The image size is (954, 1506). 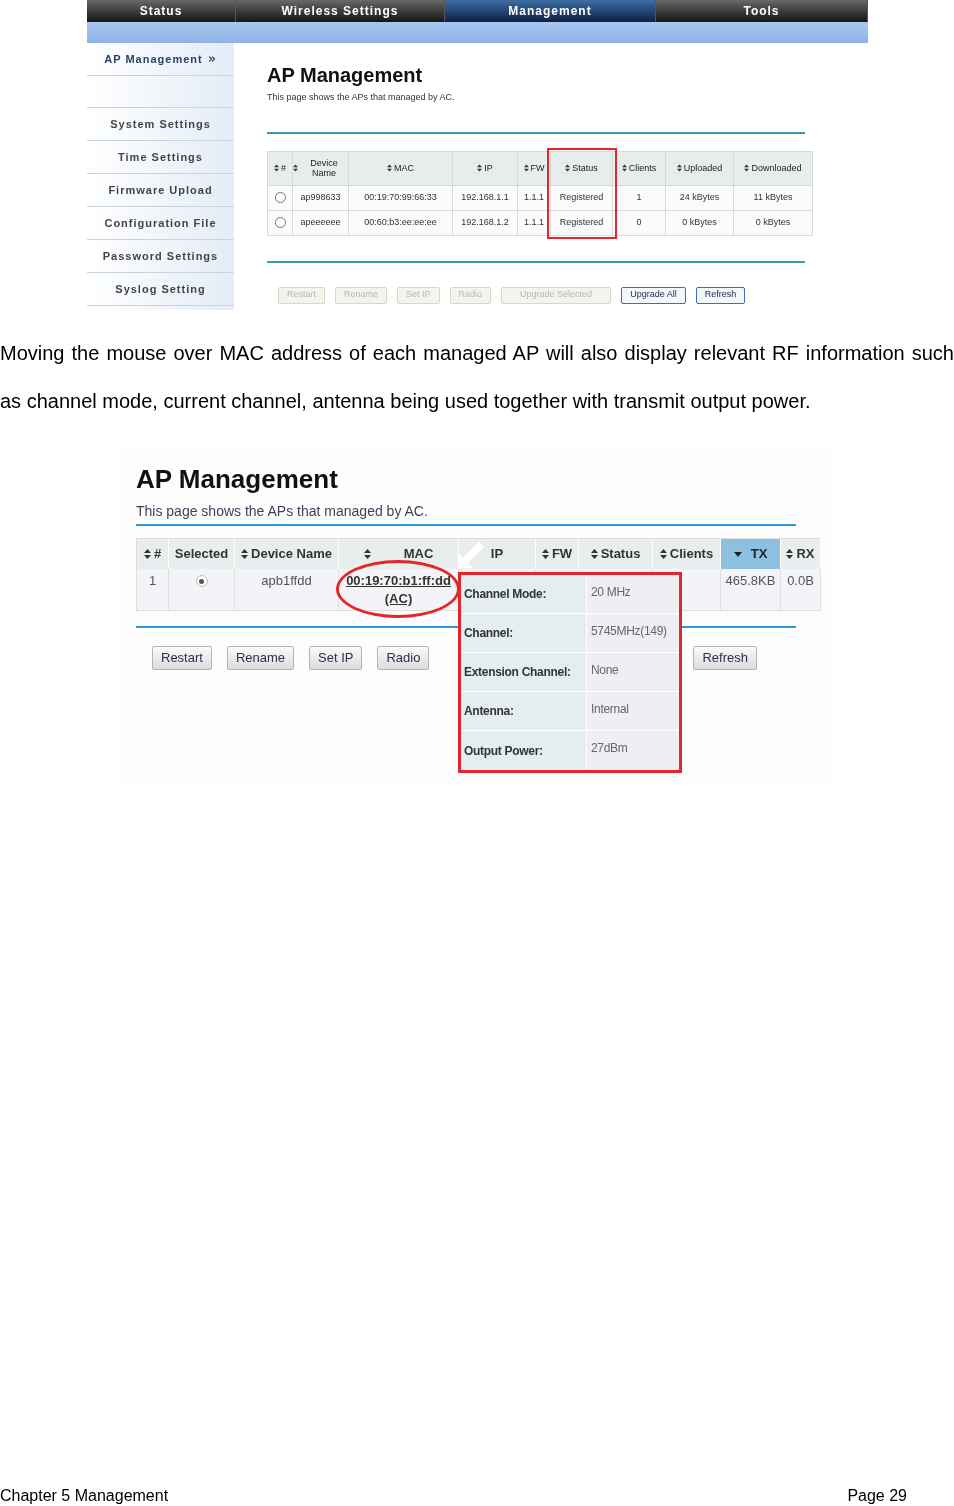 I want to click on column-header: IP, so click(x=485, y=168).